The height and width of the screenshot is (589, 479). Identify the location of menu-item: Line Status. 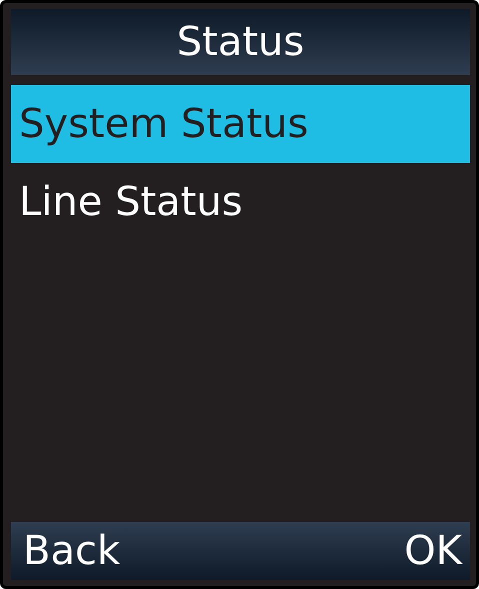
(240, 202).